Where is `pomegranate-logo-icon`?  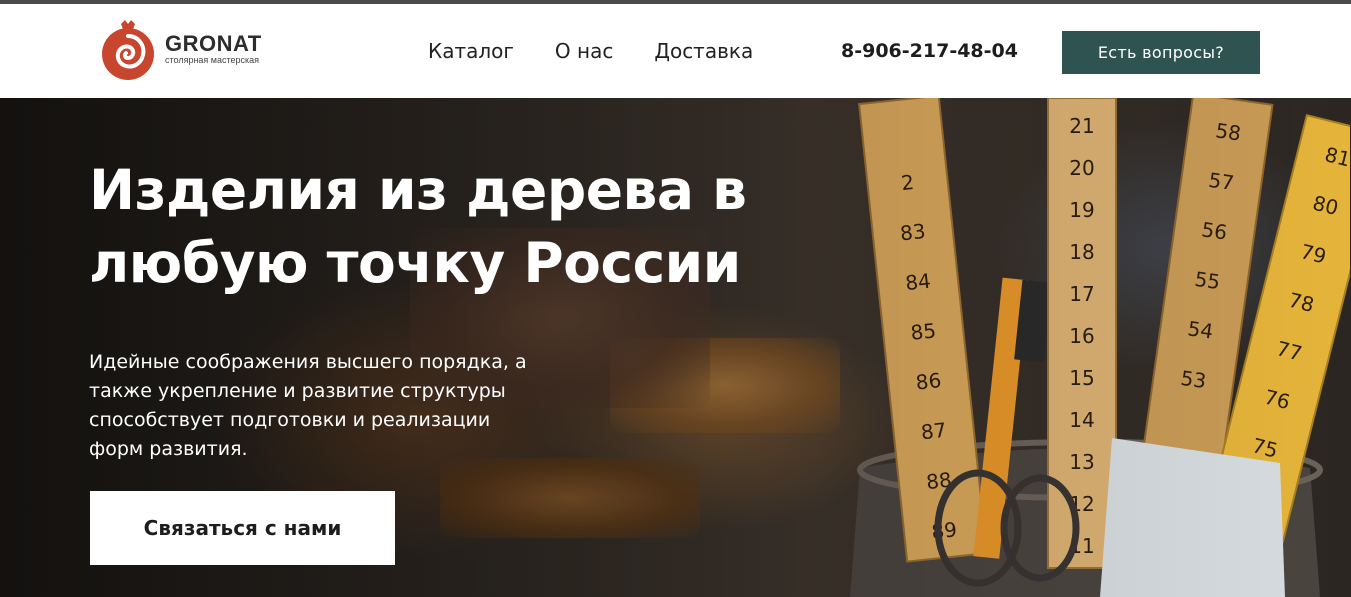
pomegranate-logo-icon is located at coordinates (128, 50).